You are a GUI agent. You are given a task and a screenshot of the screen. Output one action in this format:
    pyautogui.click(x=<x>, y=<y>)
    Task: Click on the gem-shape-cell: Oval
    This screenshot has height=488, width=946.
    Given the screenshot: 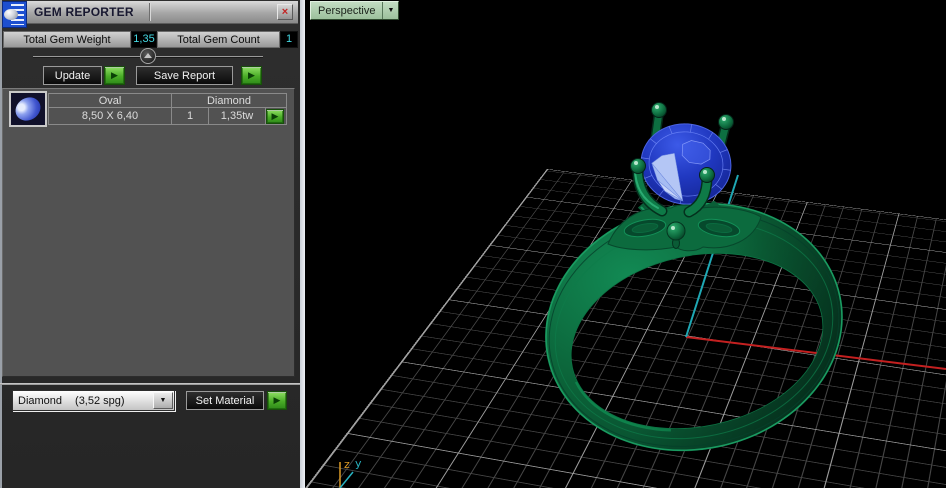 What is the action you would take?
    pyautogui.click(x=110, y=100)
    